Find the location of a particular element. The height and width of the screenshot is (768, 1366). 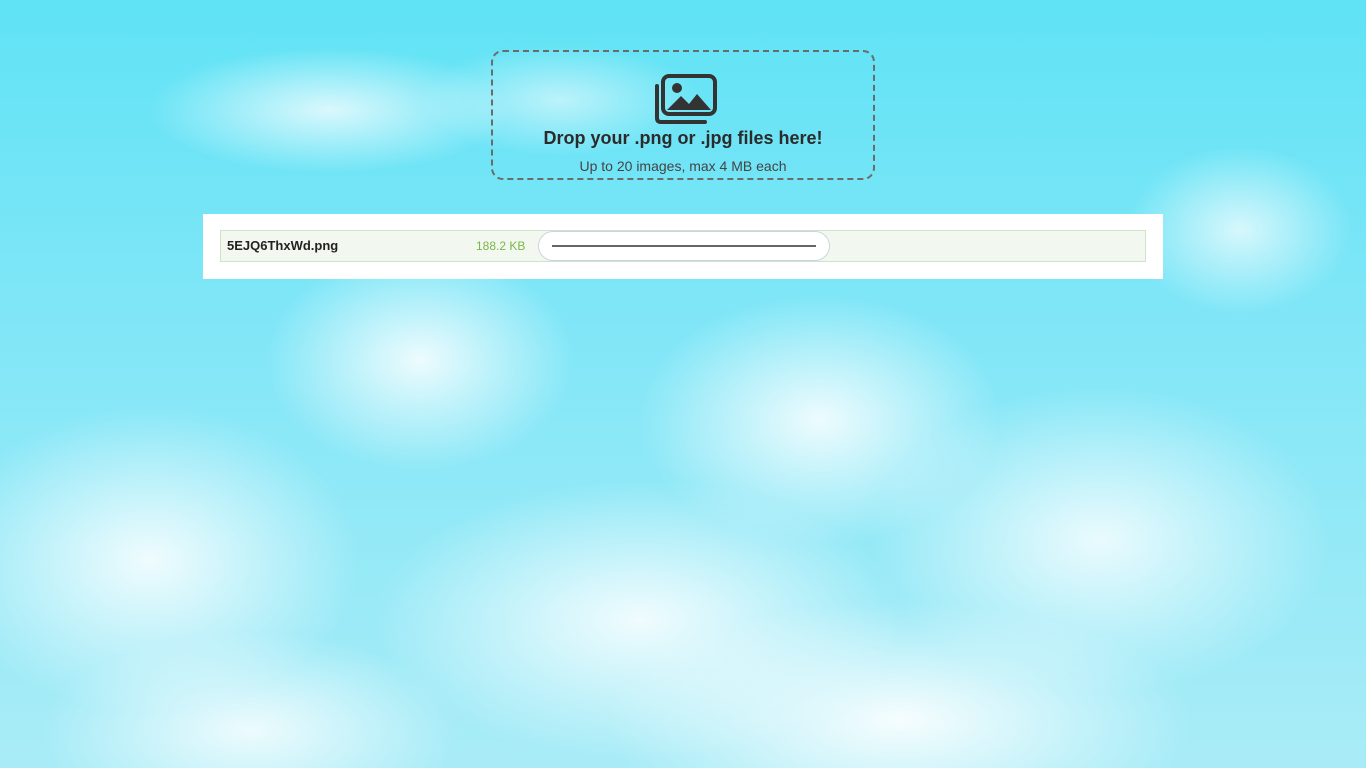

upload-progress-bar is located at coordinates (684, 246).